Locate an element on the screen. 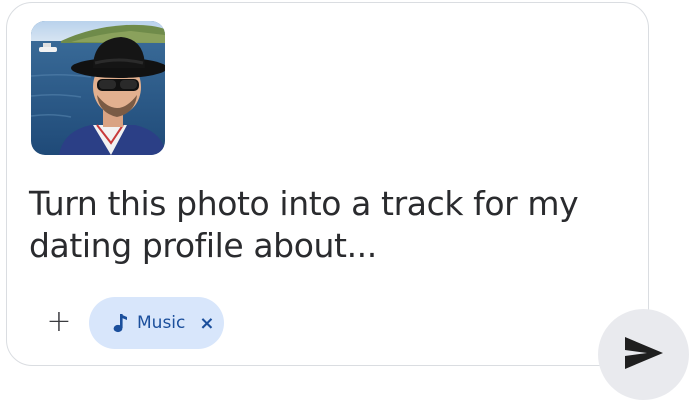  chip-label: Music is located at coordinates (161, 323).